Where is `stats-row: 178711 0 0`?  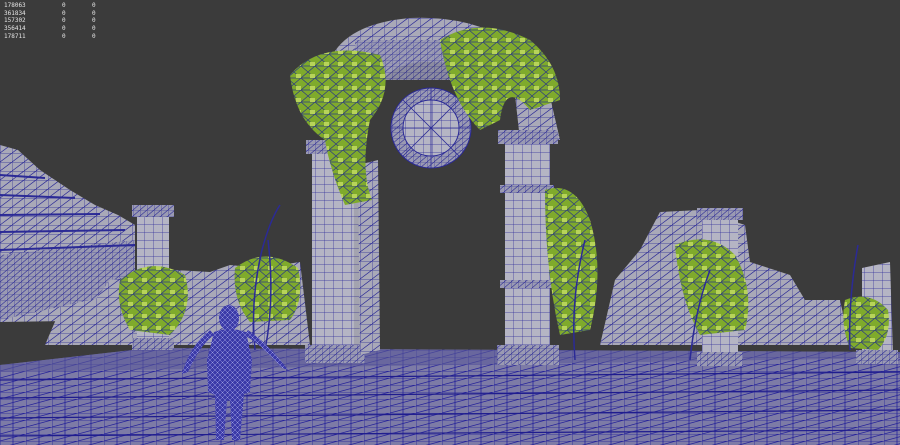 stats-row: 178711 0 0 is located at coordinates (58, 37).